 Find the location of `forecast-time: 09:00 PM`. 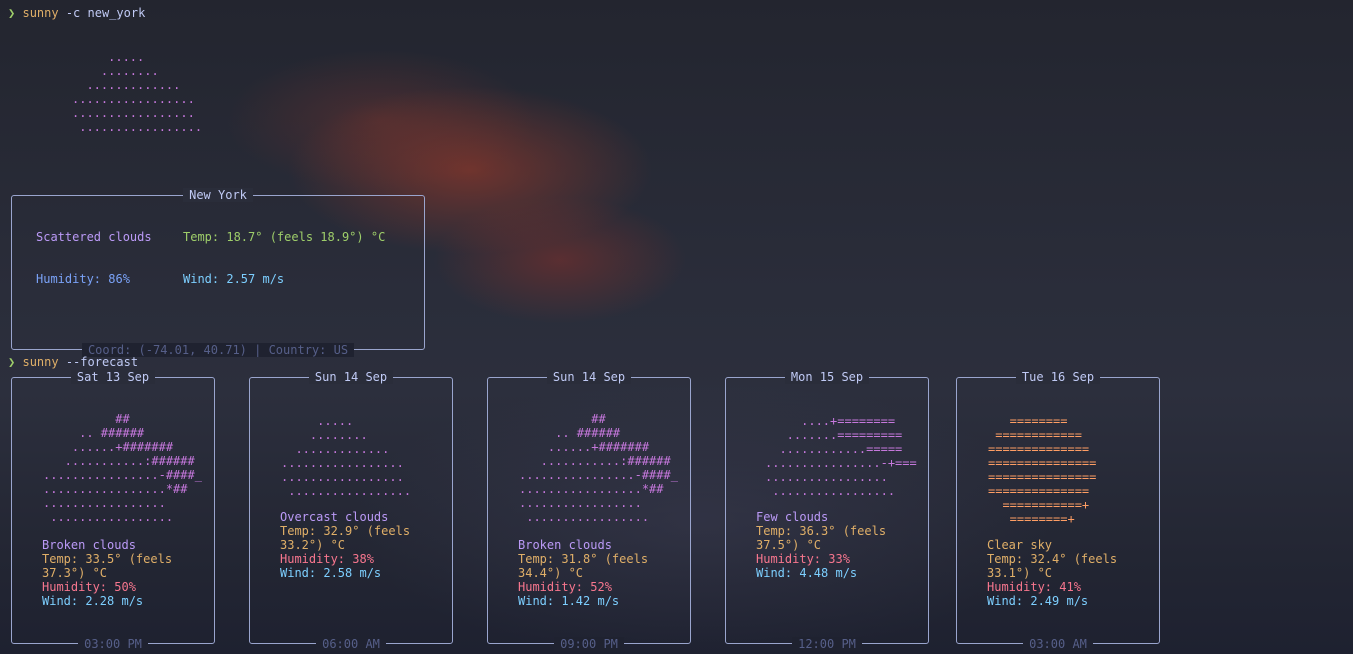

forecast-time: 09:00 PM is located at coordinates (589, 644).